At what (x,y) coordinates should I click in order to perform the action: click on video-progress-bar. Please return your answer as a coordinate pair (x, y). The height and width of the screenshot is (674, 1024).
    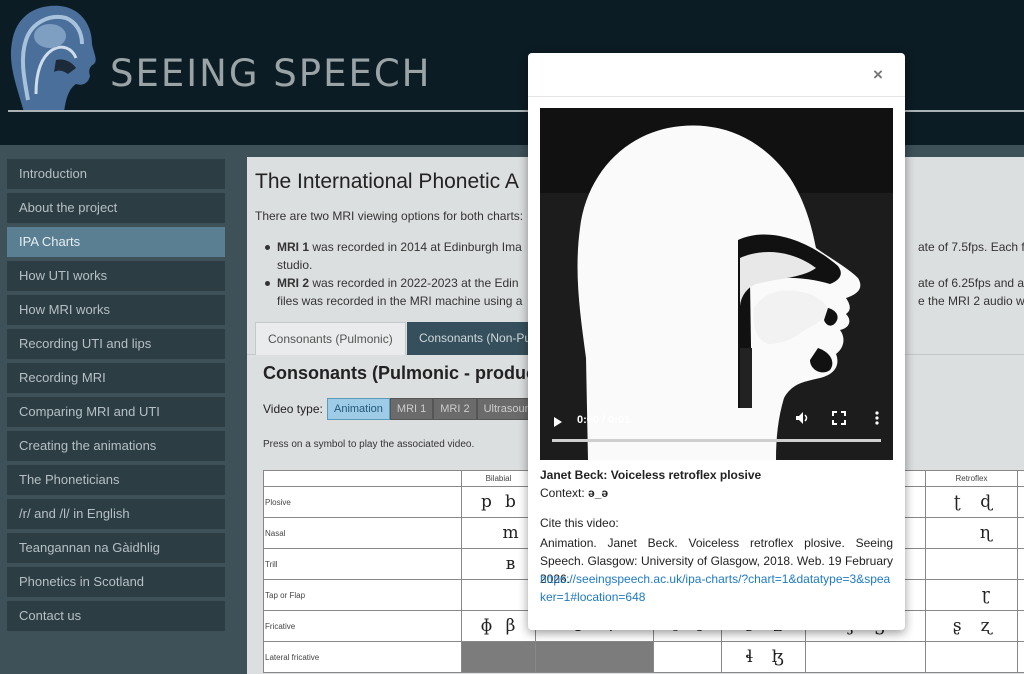
    Looking at the image, I should click on (716, 440).